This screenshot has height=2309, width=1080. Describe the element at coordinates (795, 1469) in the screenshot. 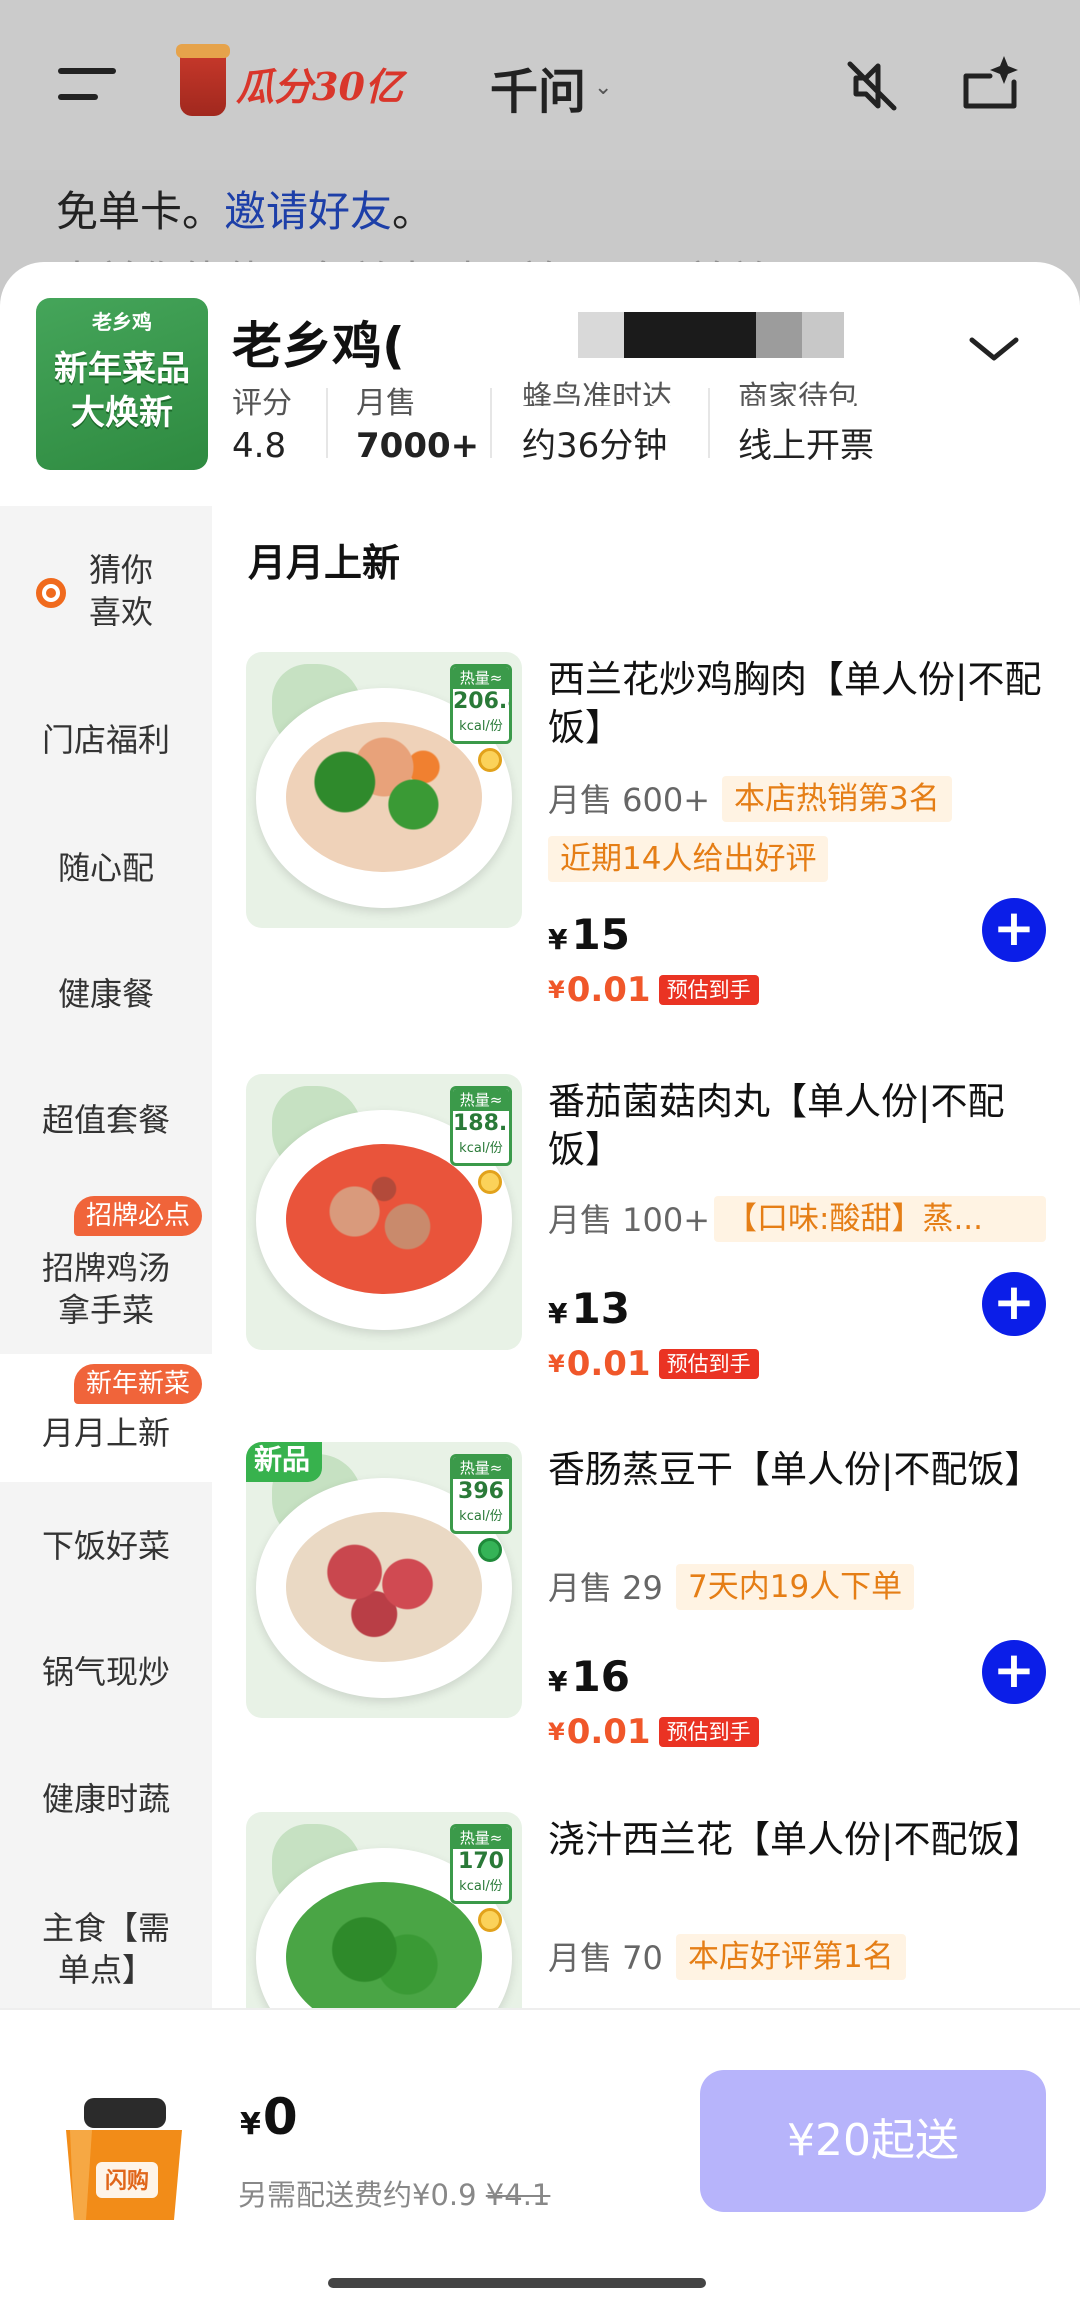

I see `product-name: 香肠蒸豆干【单人份|不配饭】` at that location.